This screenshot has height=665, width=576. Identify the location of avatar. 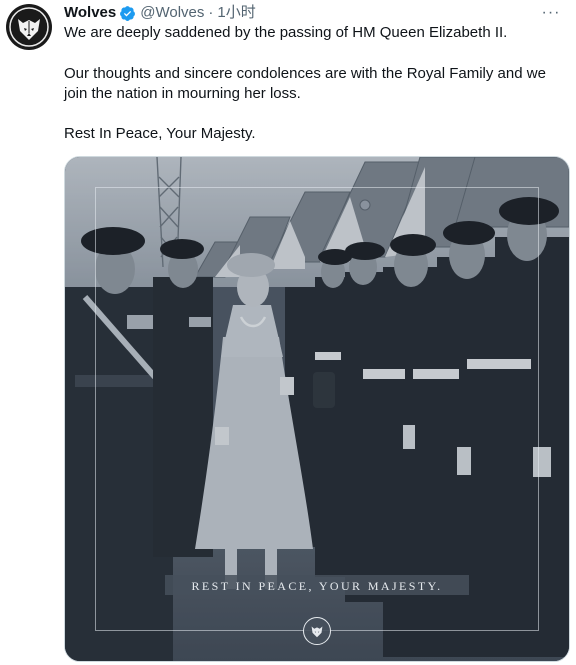
(29, 27).